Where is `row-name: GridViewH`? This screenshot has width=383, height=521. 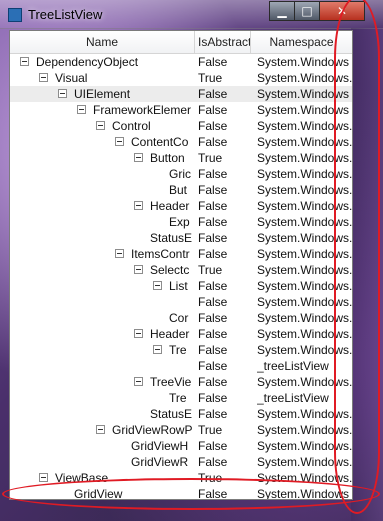
row-name: GridViewH is located at coordinates (160, 446).